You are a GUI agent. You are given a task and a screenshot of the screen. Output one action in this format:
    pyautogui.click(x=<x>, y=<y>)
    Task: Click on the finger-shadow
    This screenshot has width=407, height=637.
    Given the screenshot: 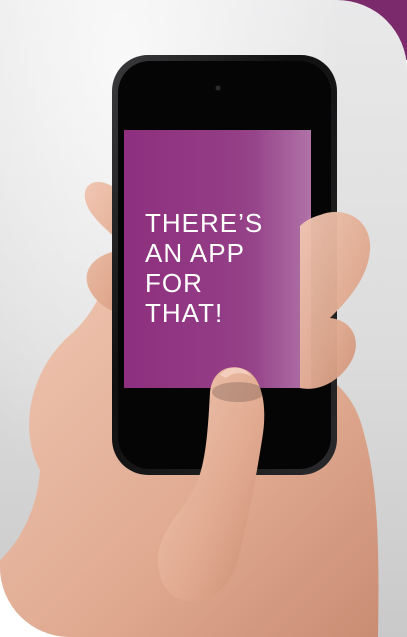 What is the action you would take?
    pyautogui.click(x=238, y=392)
    